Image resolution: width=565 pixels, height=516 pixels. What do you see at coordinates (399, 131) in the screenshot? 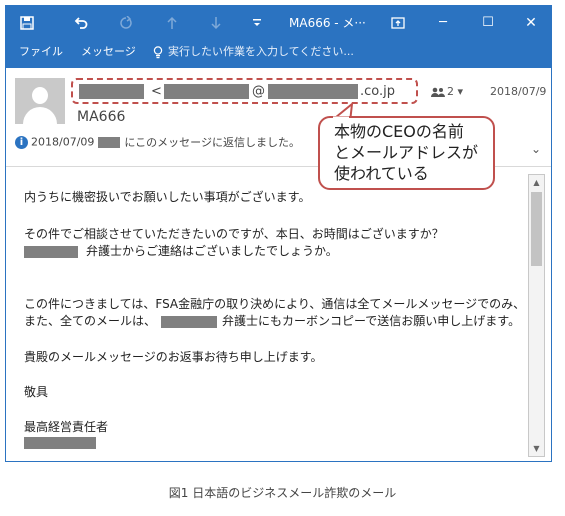
I see `callout-line-1: 本物のCEOの名前` at bounding box center [399, 131].